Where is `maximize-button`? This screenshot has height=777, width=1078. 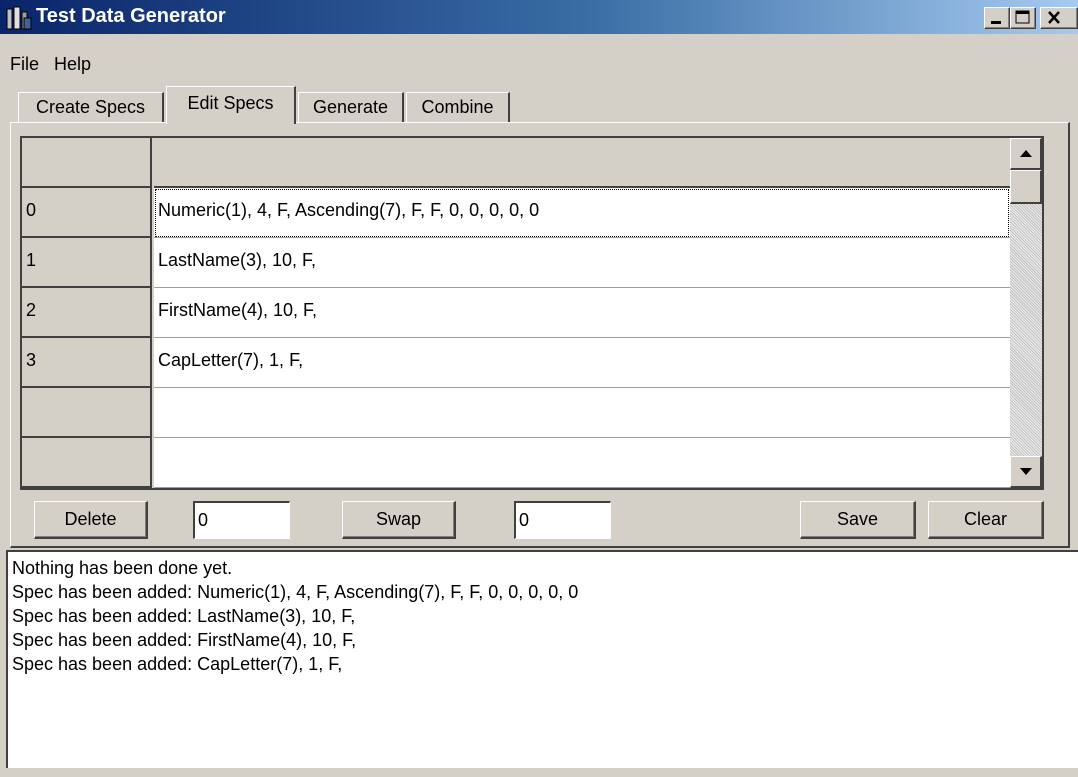 maximize-button is located at coordinates (1023, 18).